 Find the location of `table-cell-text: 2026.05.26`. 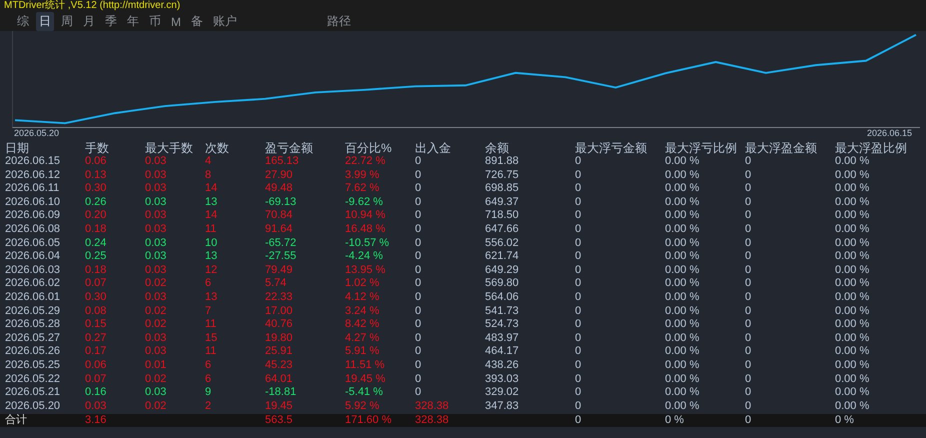

table-cell-text: 2026.05.26 is located at coordinates (33, 352).